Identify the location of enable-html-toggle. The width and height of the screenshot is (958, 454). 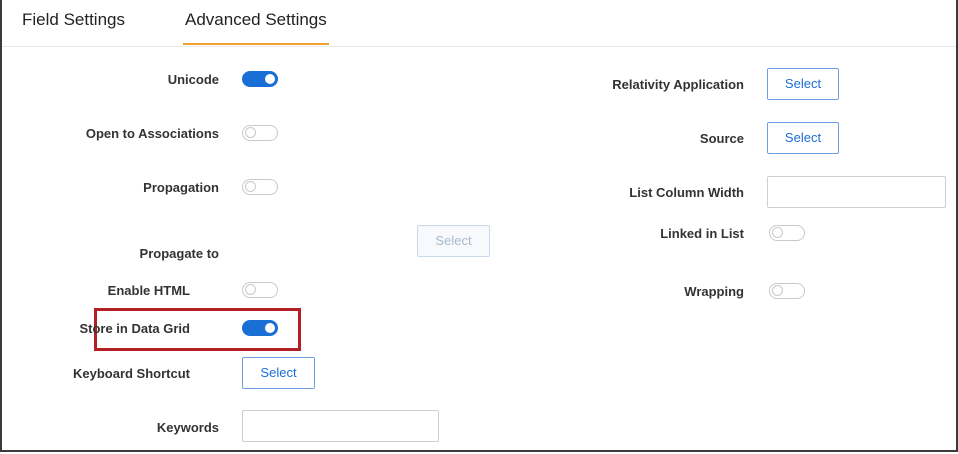
(260, 290).